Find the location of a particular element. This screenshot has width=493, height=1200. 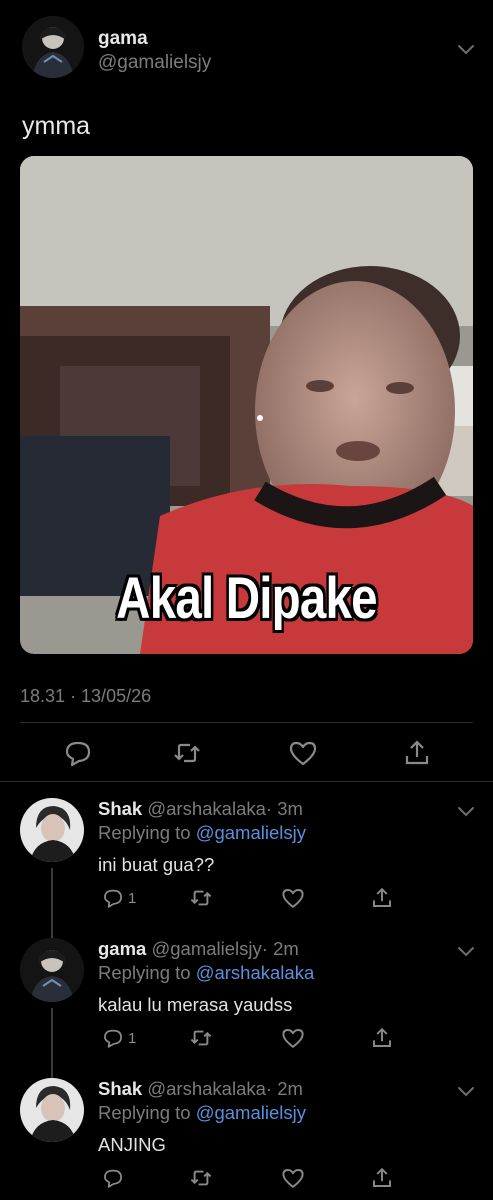

reply-text: ini buat gua?? is located at coordinates (156, 864).